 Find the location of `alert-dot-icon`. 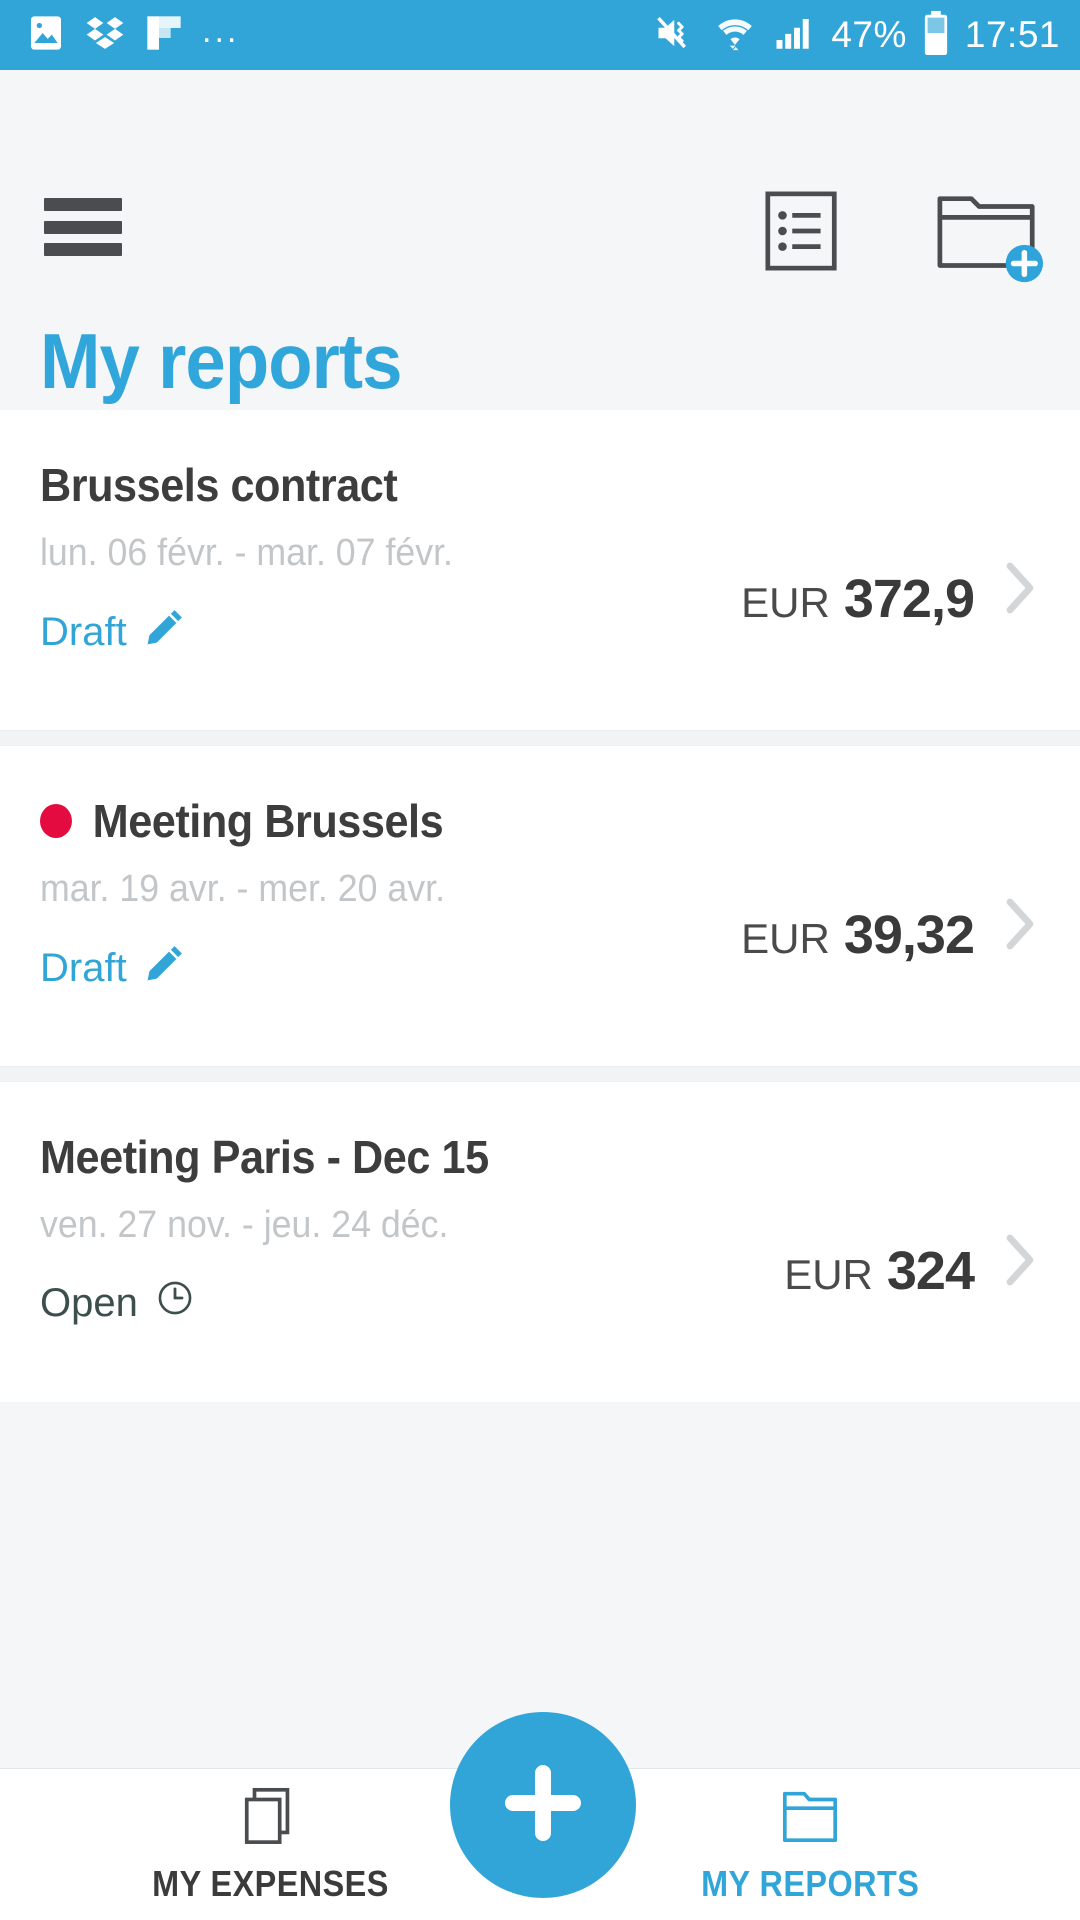

alert-dot-icon is located at coordinates (56, 821).